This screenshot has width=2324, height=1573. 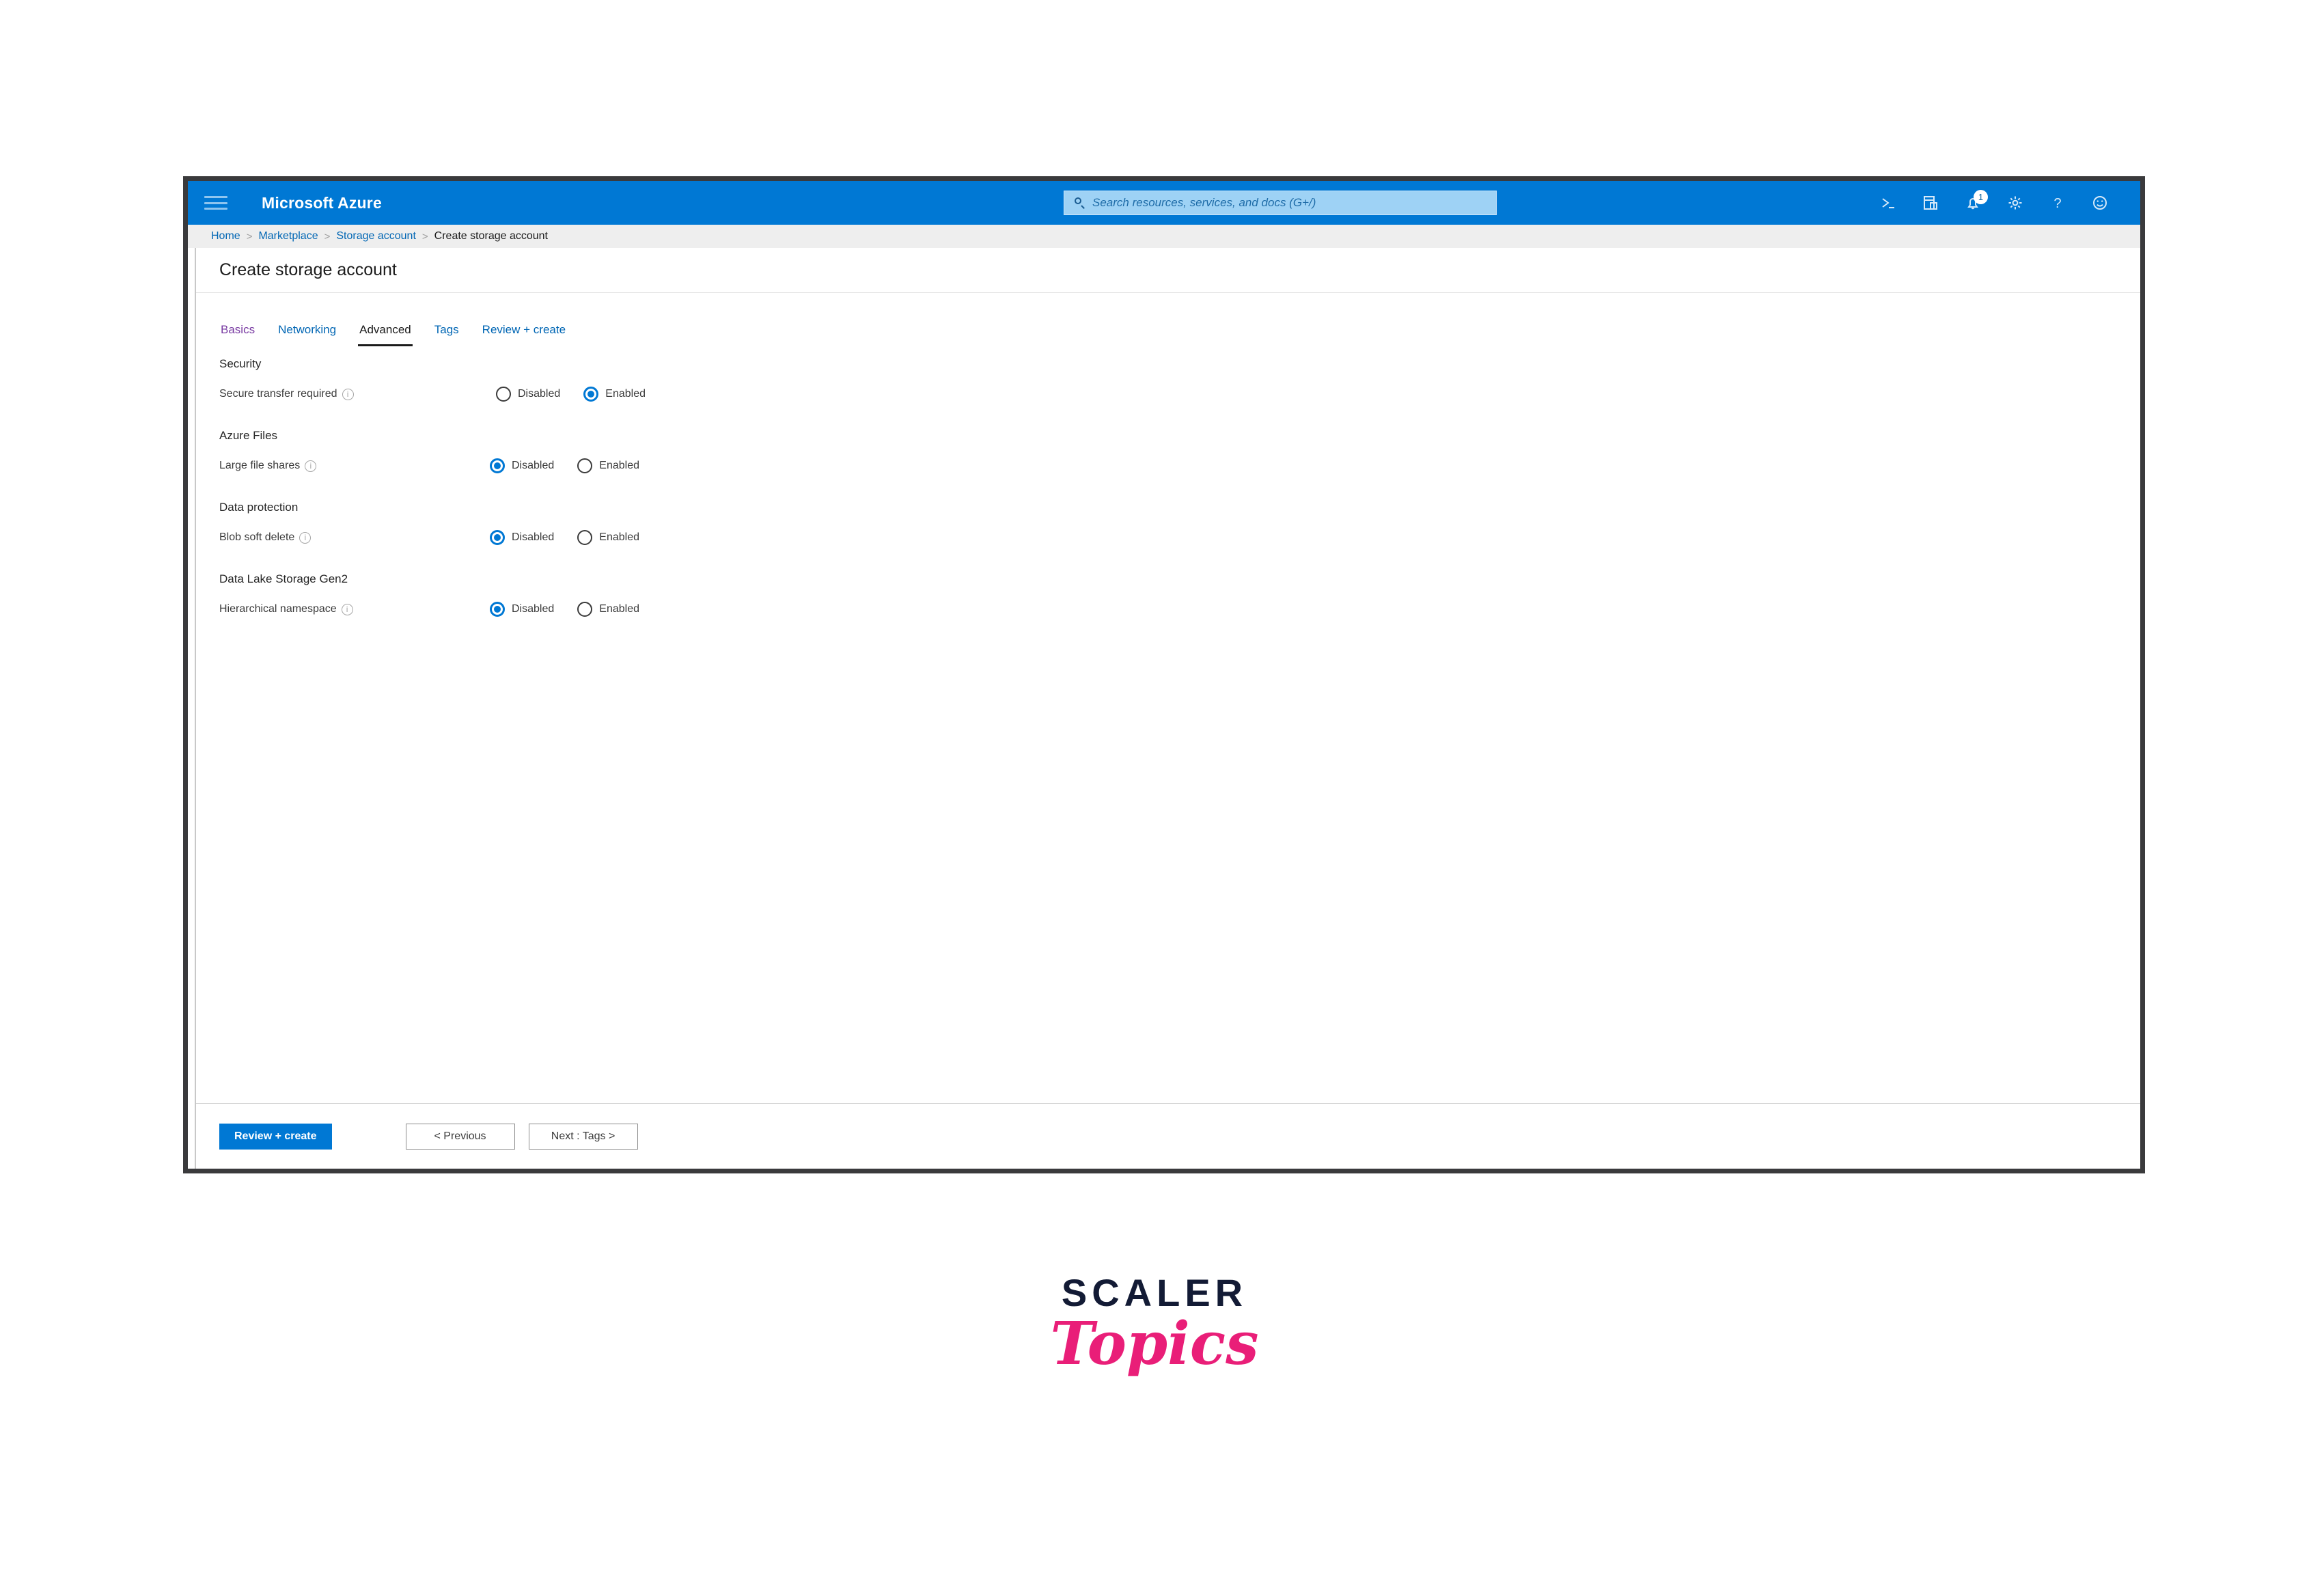 What do you see at coordinates (259, 507) in the screenshot?
I see `section-title: Data protection` at bounding box center [259, 507].